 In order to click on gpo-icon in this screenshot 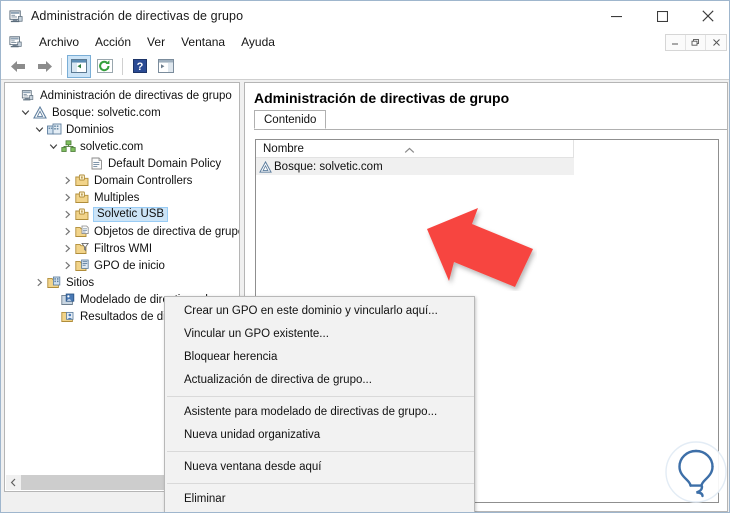, I will do `click(96, 163)`.